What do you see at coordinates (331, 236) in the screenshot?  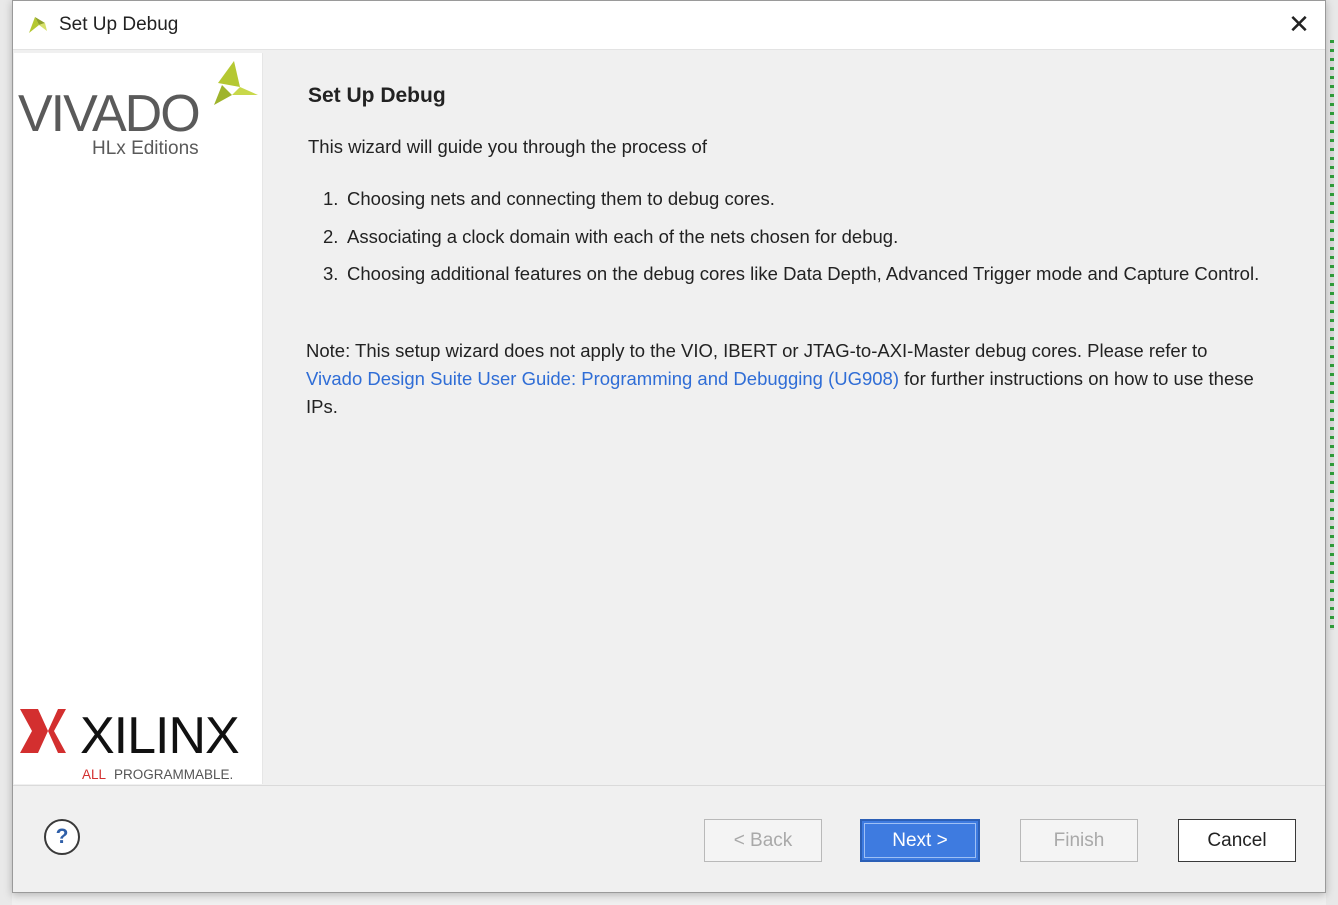 I see `step-number: 2.` at bounding box center [331, 236].